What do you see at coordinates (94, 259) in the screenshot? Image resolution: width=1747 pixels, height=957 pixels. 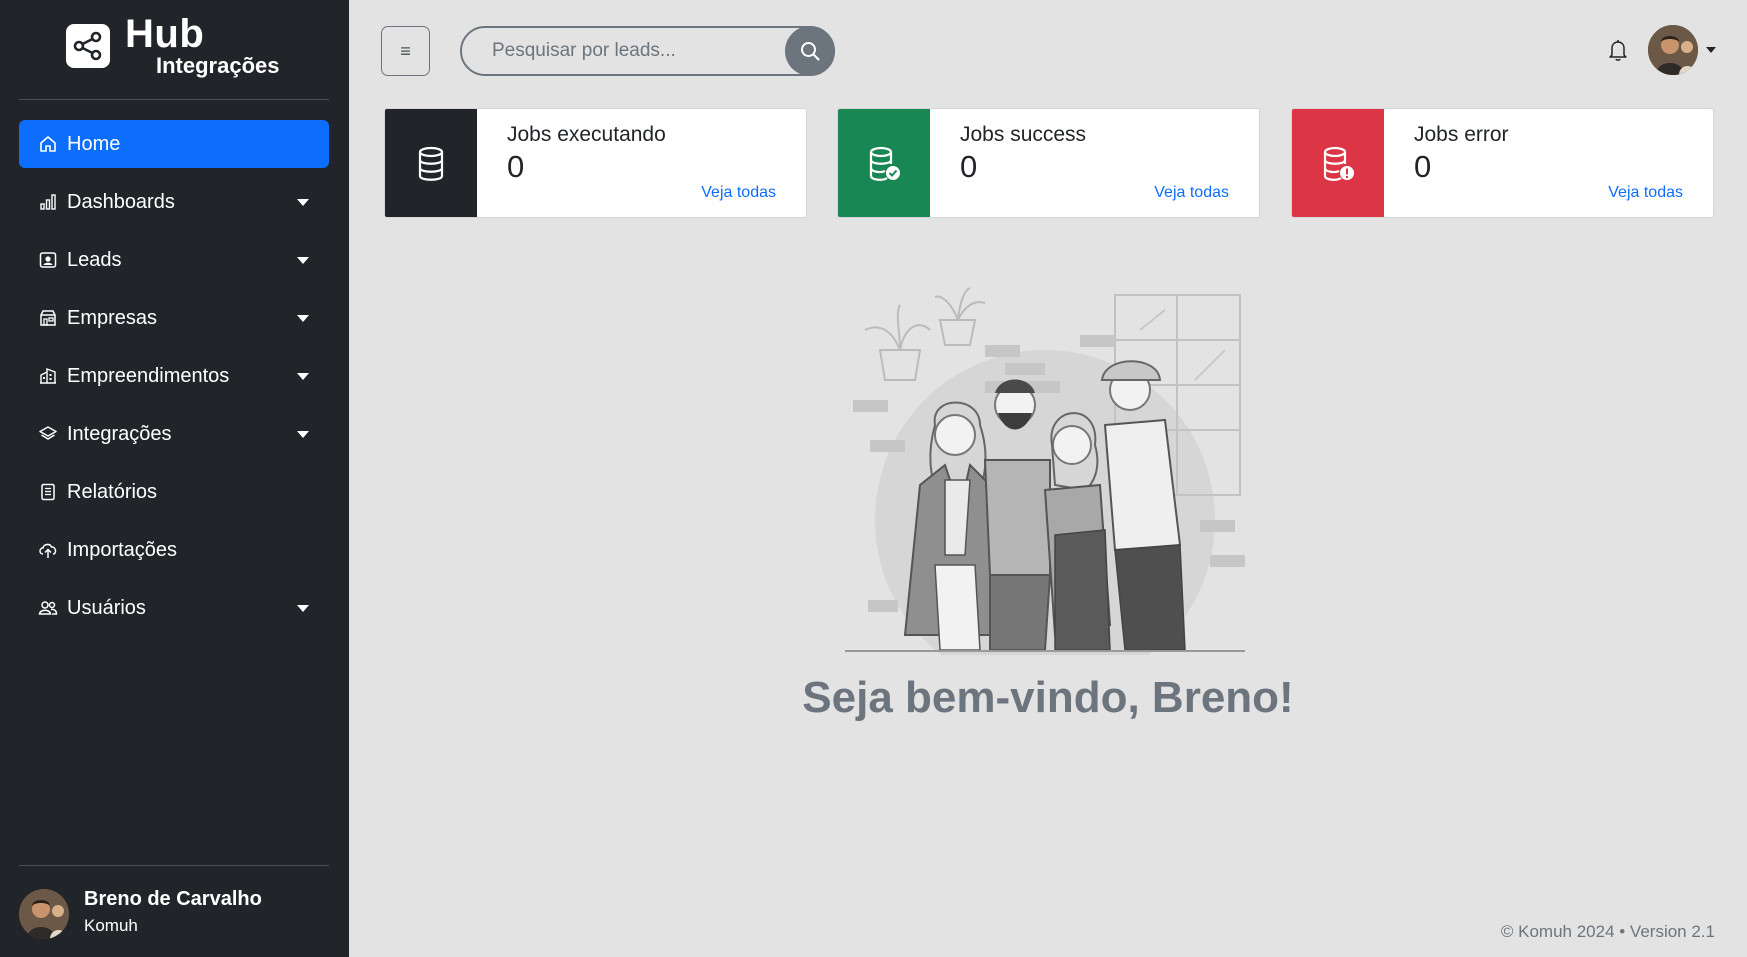 I see `sidebar-item-label: Leads` at bounding box center [94, 259].